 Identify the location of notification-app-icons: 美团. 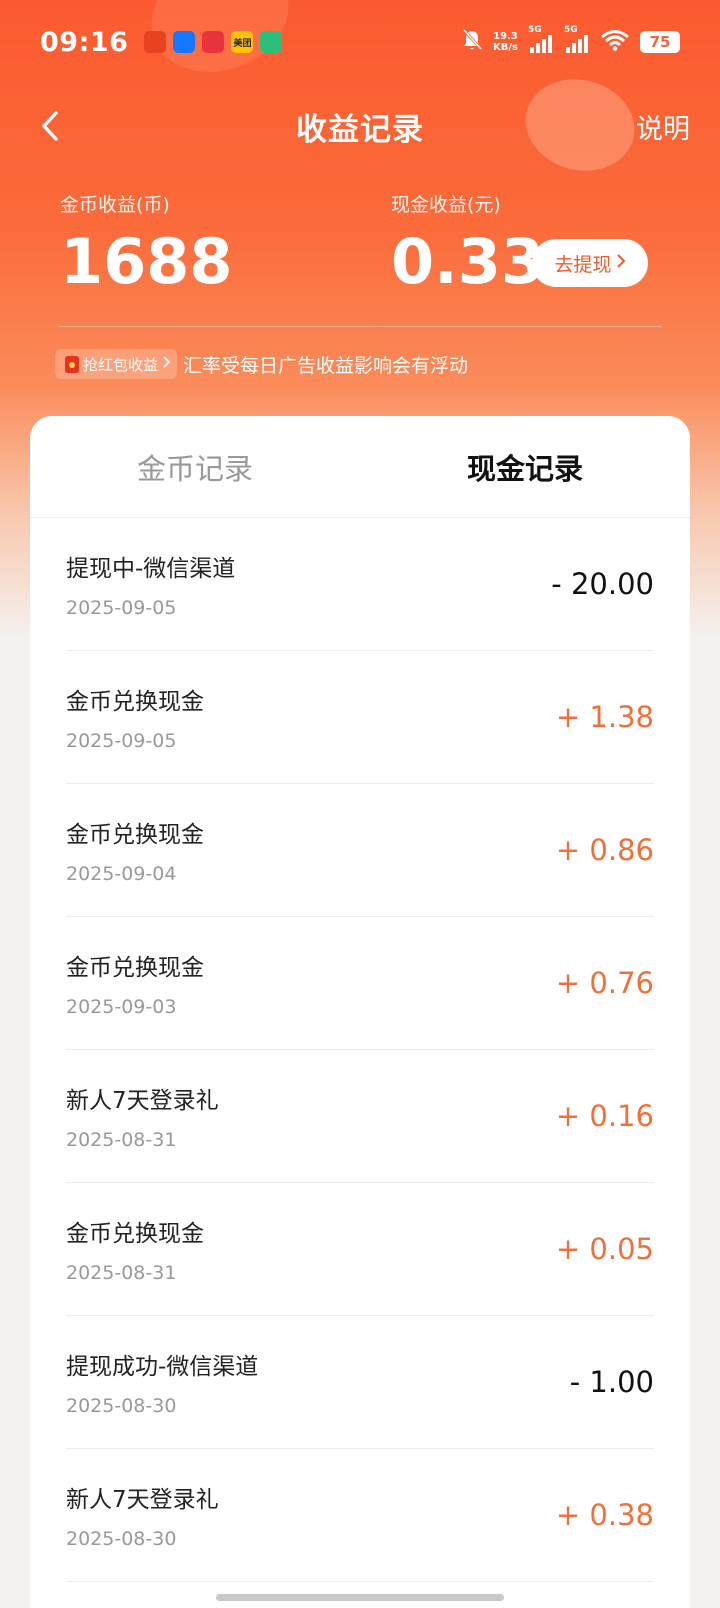
(213, 42).